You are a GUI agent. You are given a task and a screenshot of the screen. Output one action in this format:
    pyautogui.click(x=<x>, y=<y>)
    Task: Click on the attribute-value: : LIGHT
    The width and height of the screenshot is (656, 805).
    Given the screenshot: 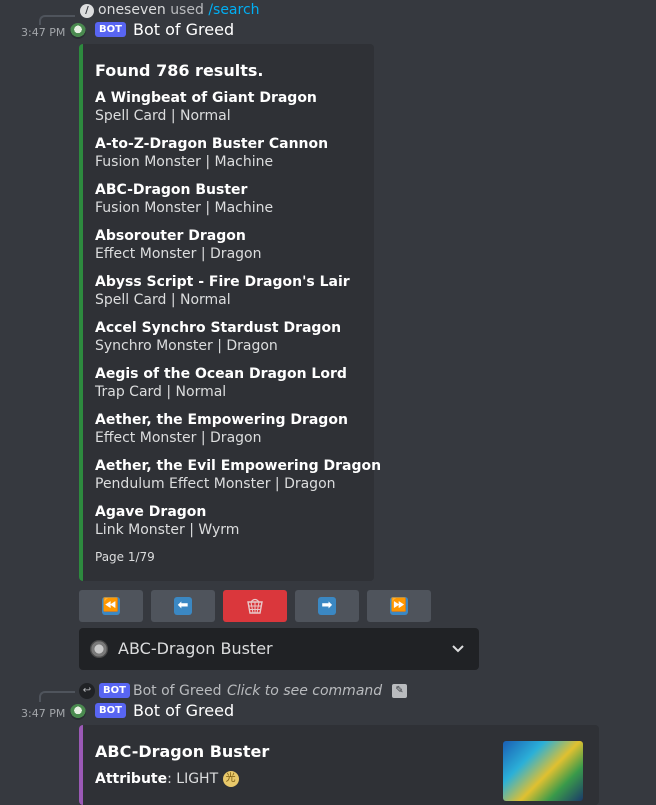 What is the action you would take?
    pyautogui.click(x=193, y=779)
    